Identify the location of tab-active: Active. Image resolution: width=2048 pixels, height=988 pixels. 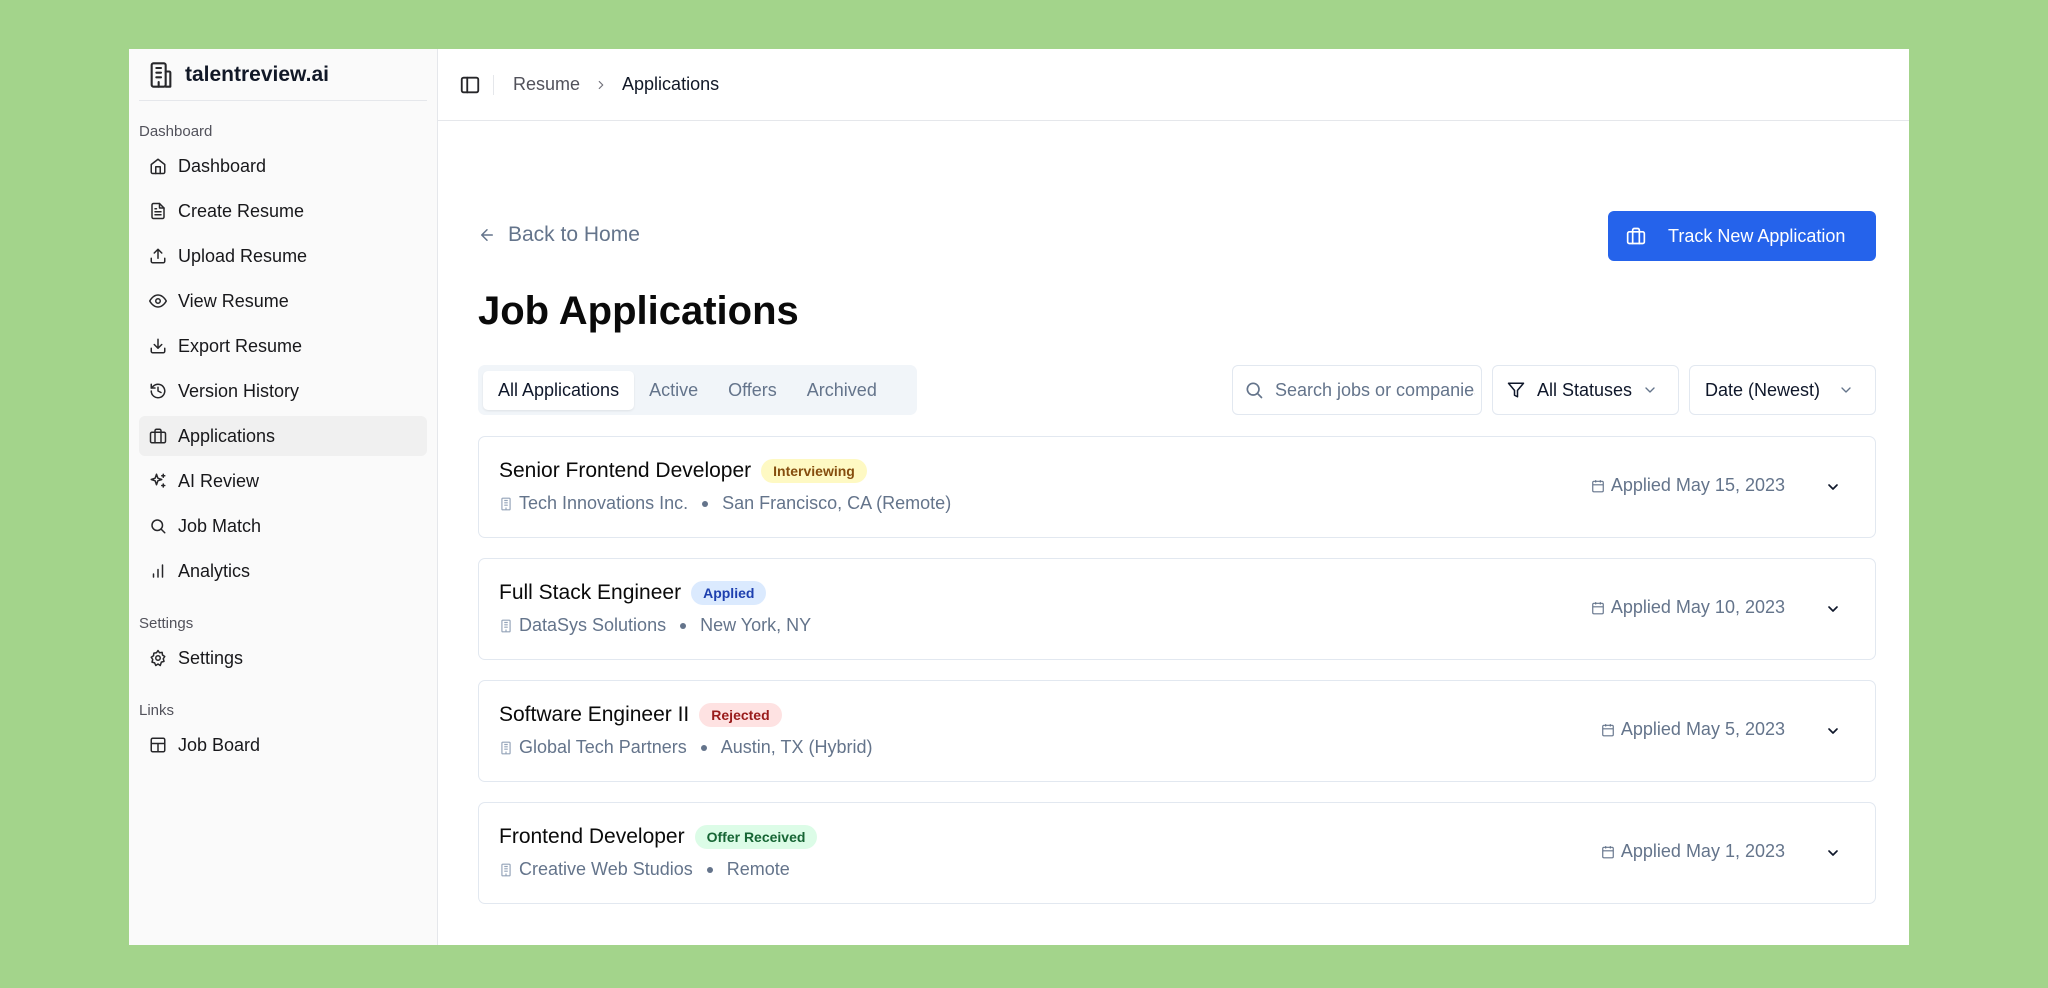
(673, 390).